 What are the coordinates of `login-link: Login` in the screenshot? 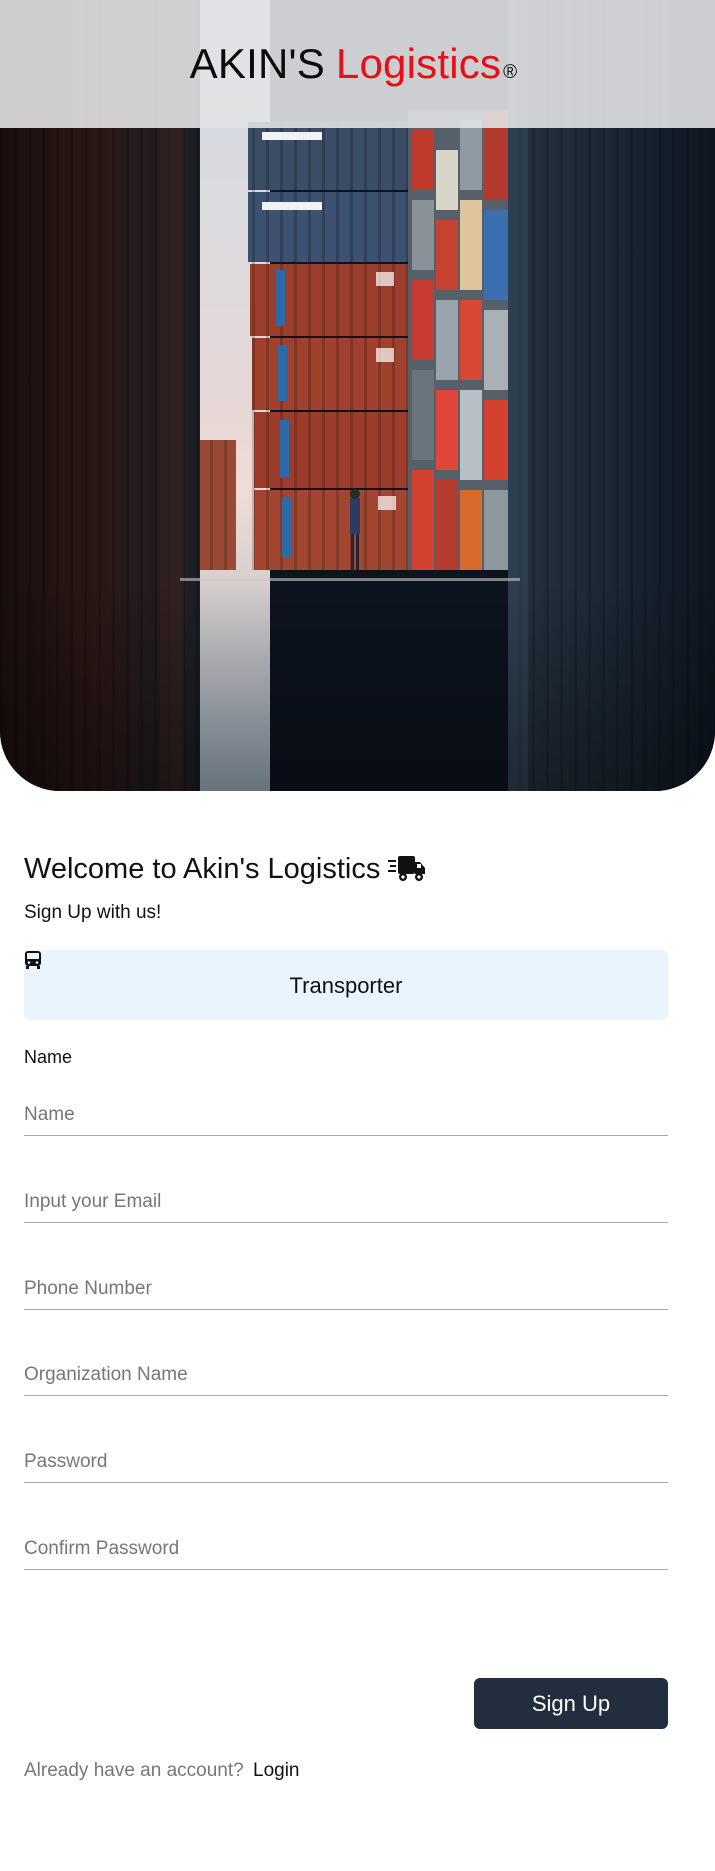 It's located at (276, 1770).